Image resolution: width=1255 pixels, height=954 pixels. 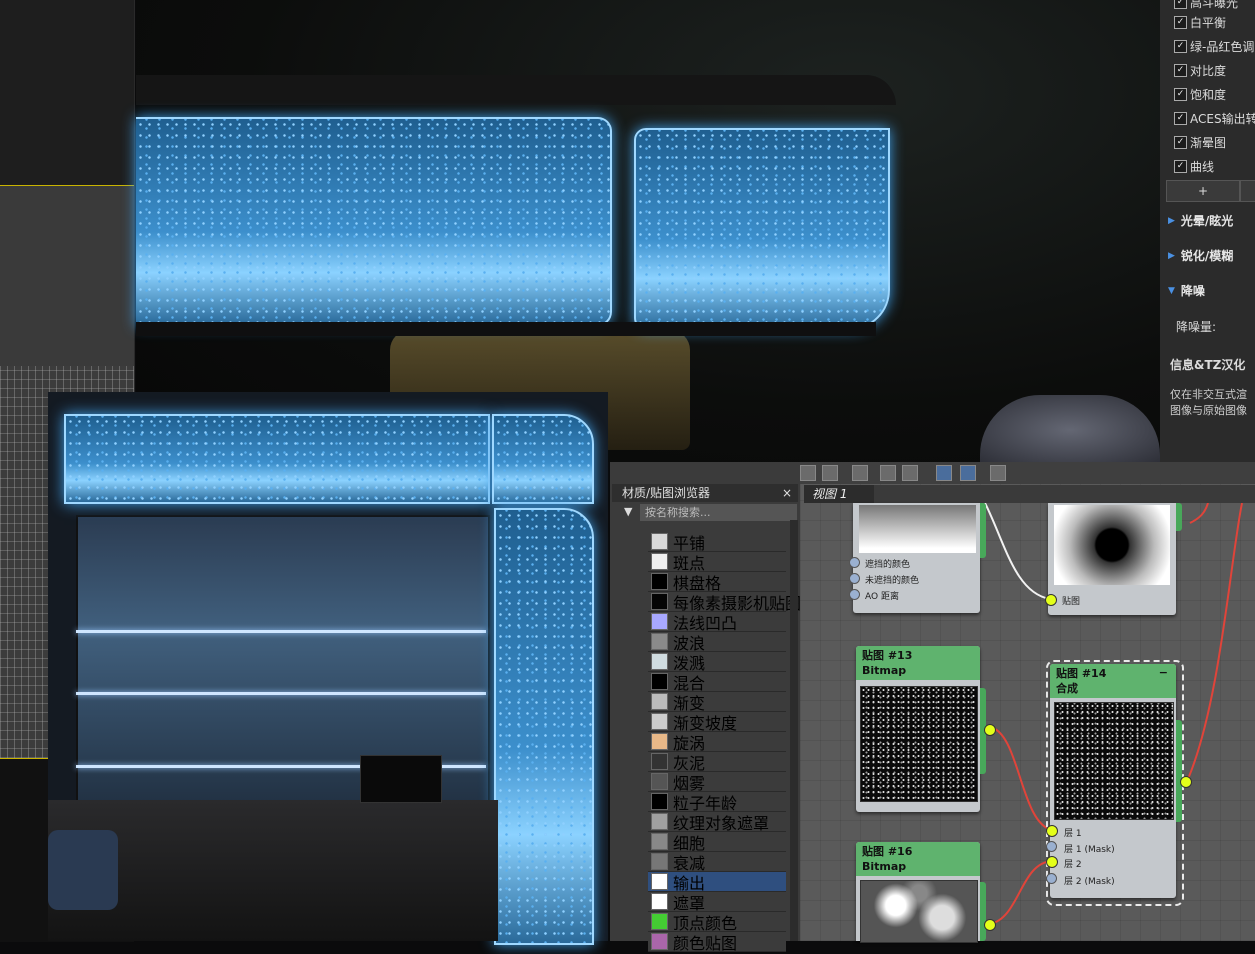 I want to click on section-denoise: ▼ 降噪, so click(x=1186, y=290).